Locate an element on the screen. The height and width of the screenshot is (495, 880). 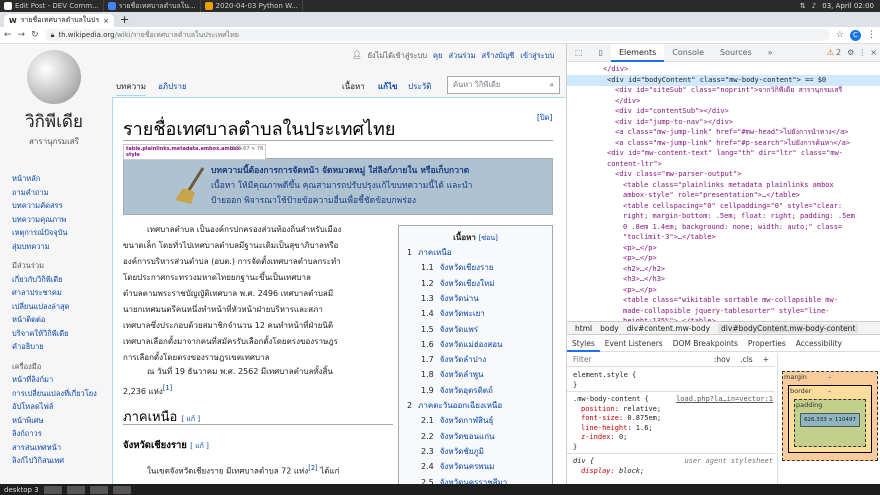
sidebar-link: หน้าที่ลิงก์มา is located at coordinates (59, 380).